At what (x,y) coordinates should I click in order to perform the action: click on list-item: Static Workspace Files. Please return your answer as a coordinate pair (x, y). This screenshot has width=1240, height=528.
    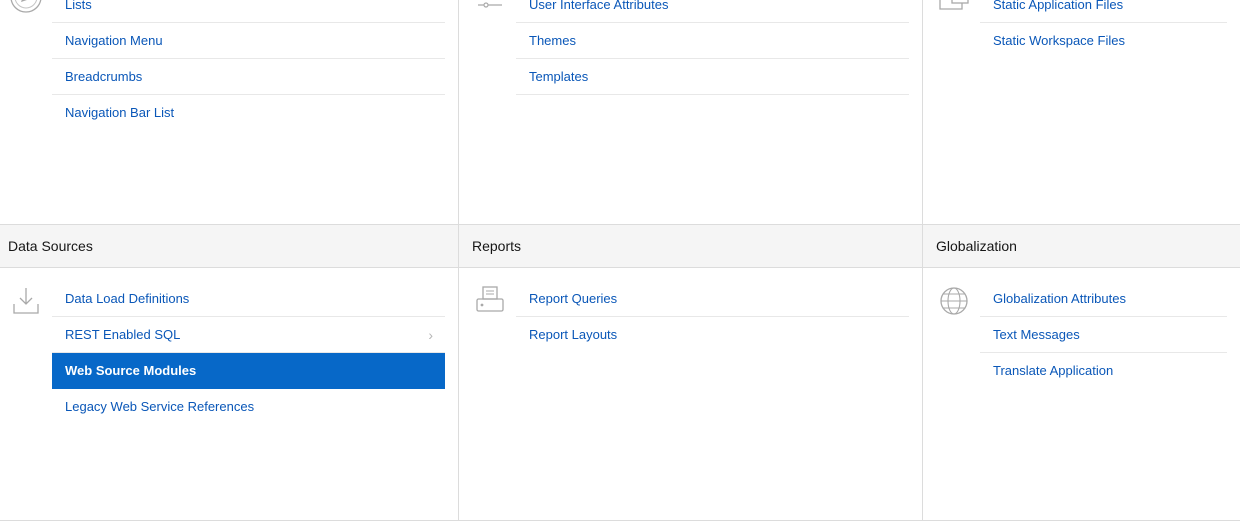
    Looking at the image, I should click on (1103, 41).